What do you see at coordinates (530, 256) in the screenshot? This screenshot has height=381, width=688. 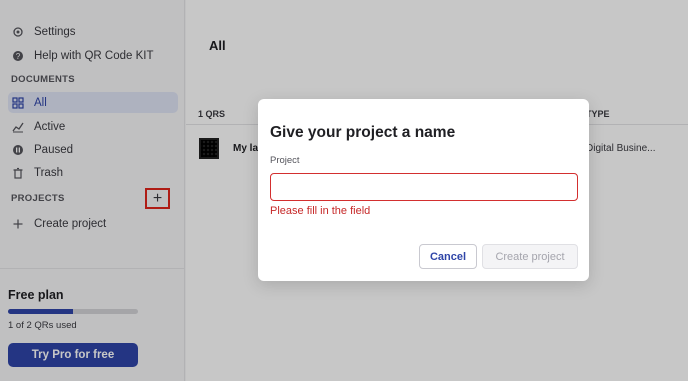 I see `create-project-submit-button: Create project` at bounding box center [530, 256].